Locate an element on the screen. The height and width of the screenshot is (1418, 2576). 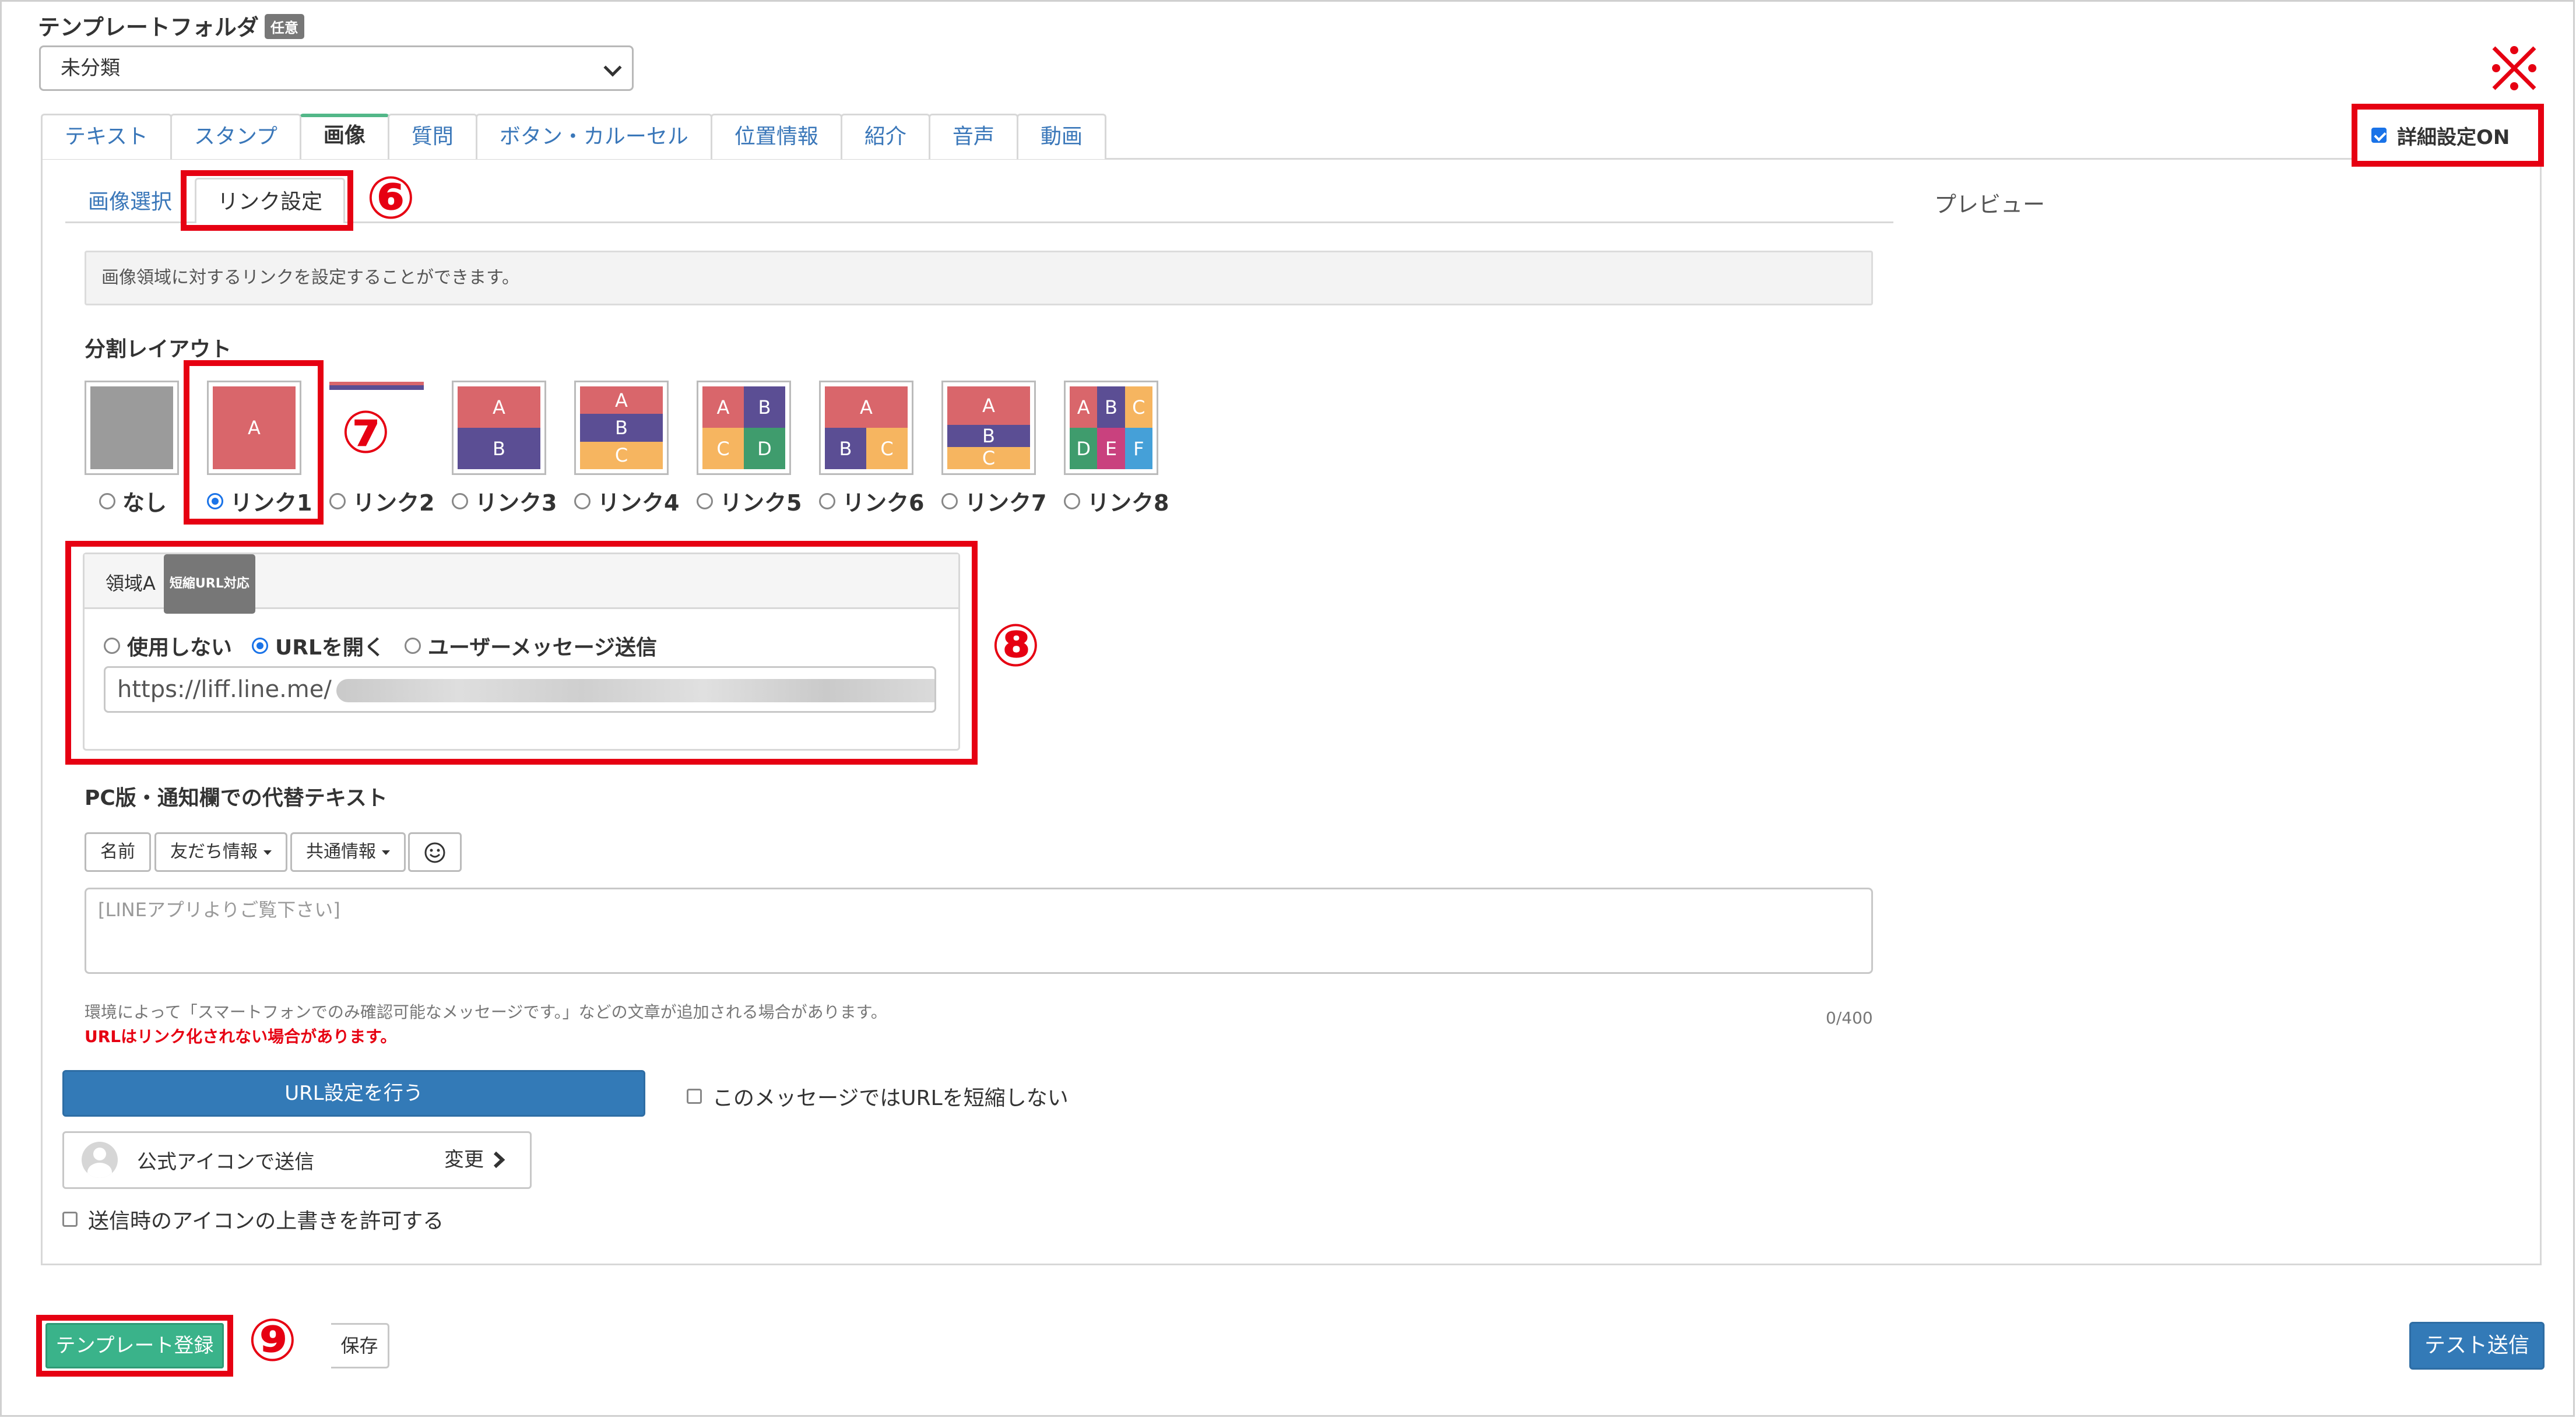
friend-info-dropdown: 友だち情報 is located at coordinates (220, 852).